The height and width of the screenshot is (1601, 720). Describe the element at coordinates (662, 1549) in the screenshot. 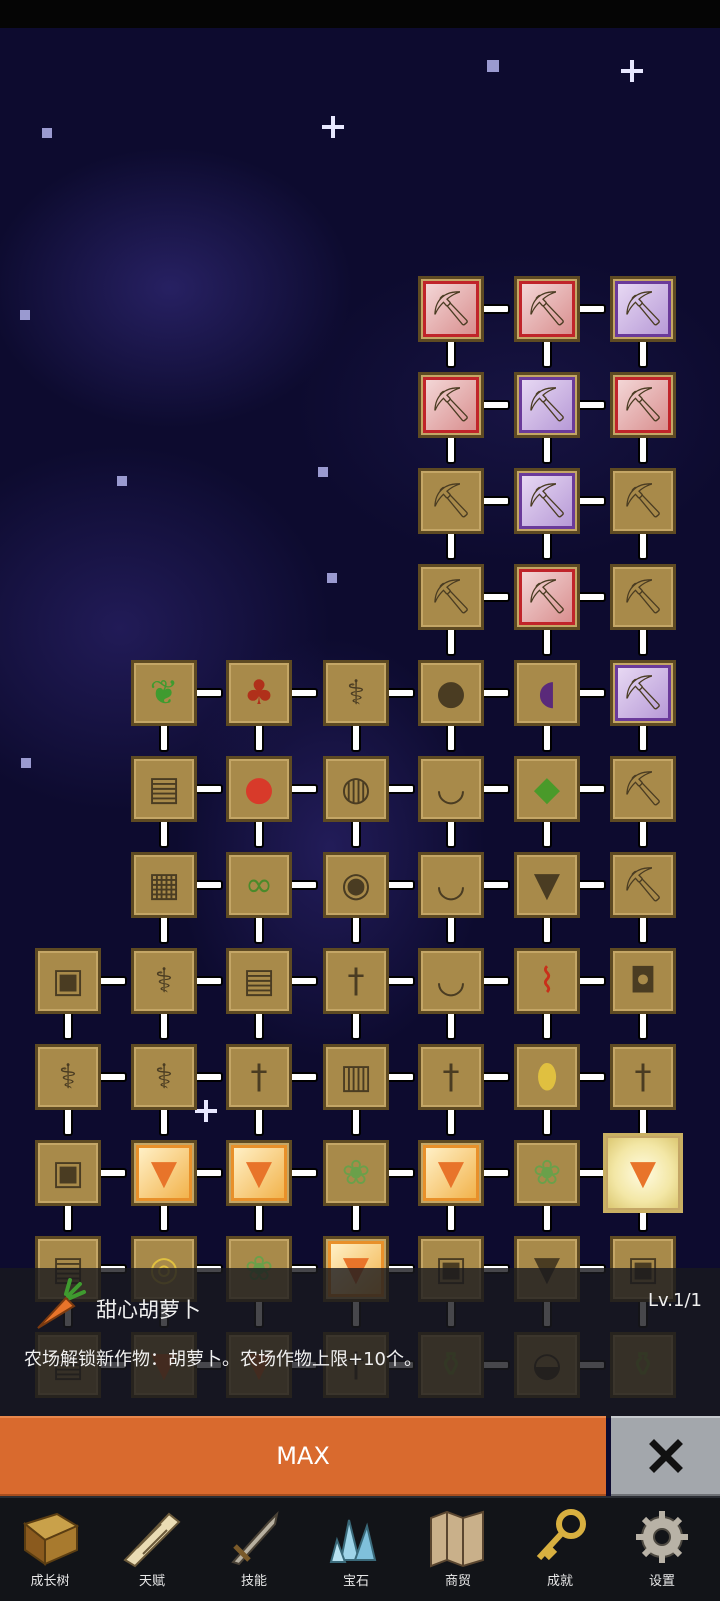

I see `nav-item-settings: 设置` at that location.